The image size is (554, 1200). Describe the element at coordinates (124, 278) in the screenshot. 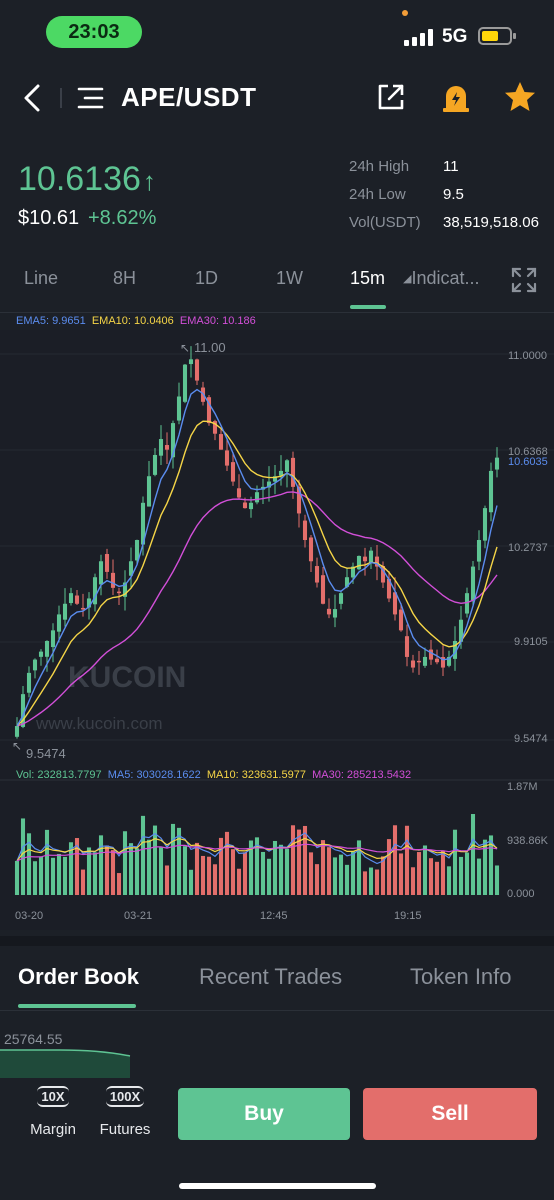

I see `tab-8h: 8H` at that location.